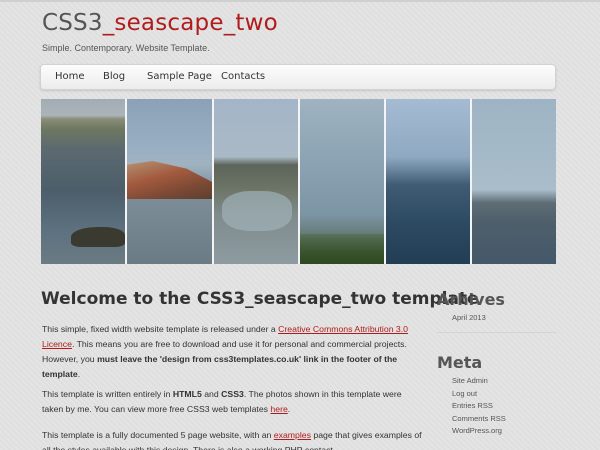 The image size is (600, 450). I want to click on archives-list: April 2013, so click(469, 318).